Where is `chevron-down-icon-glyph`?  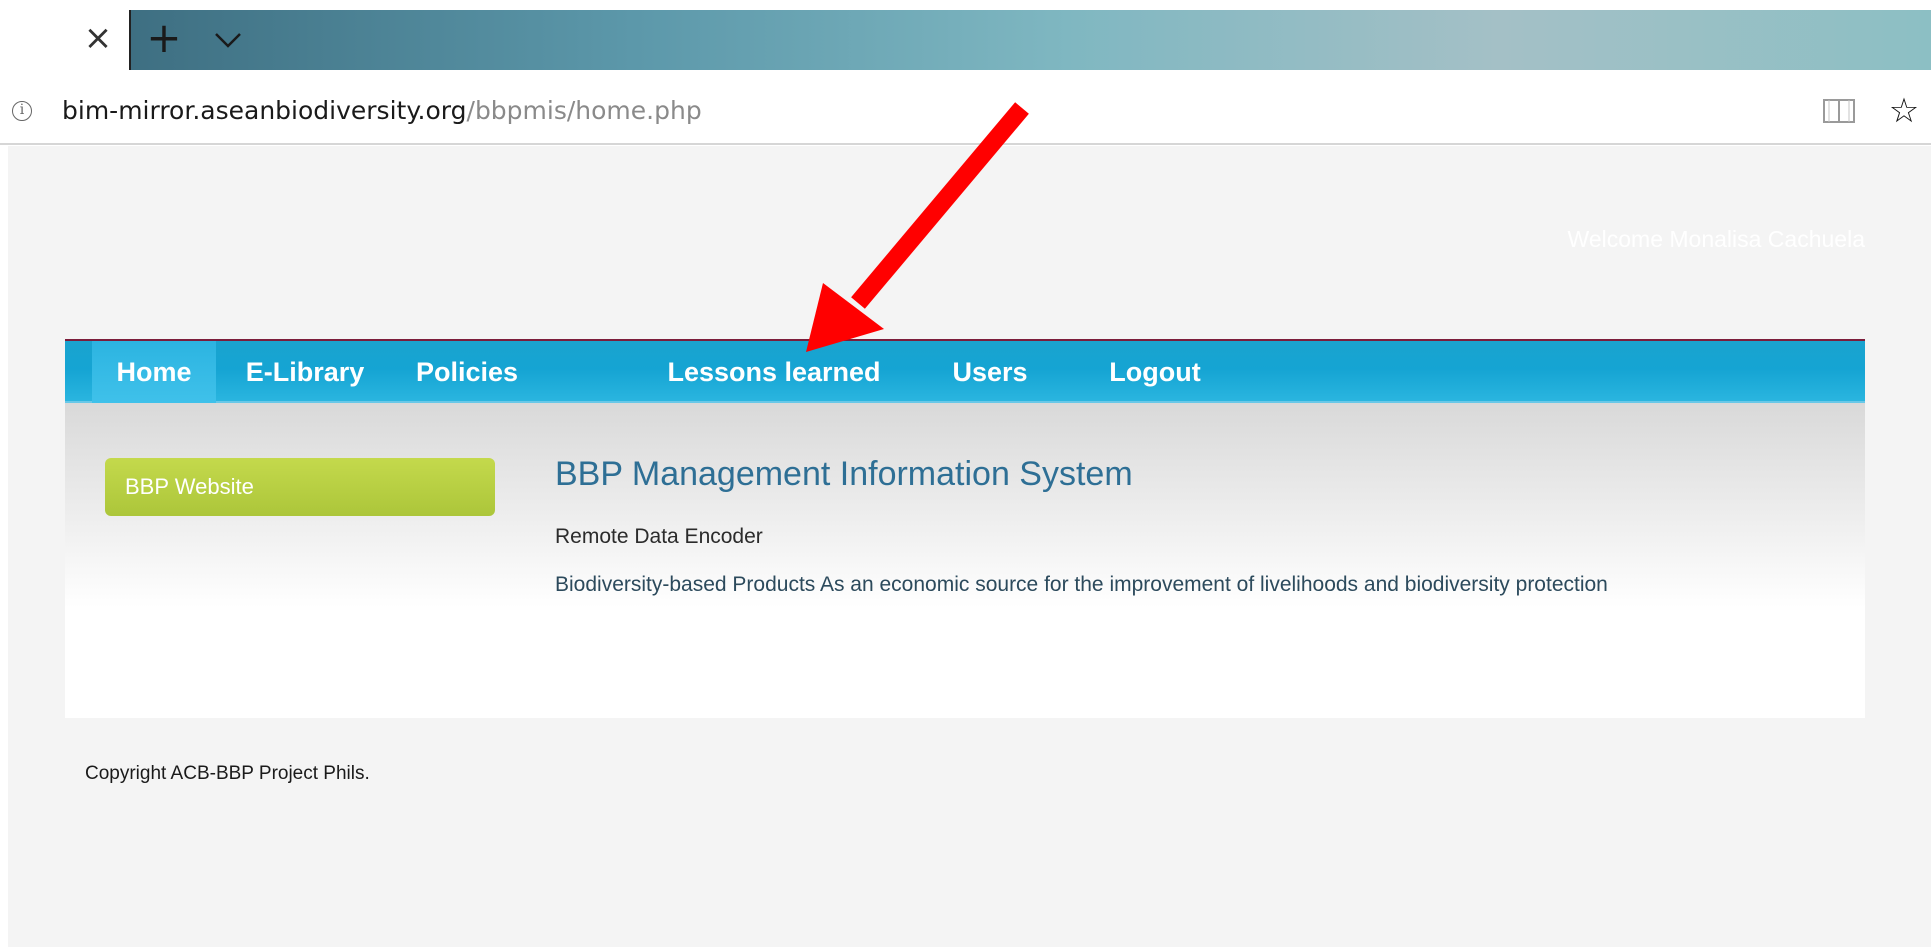
chevron-down-icon-glyph is located at coordinates (228, 40).